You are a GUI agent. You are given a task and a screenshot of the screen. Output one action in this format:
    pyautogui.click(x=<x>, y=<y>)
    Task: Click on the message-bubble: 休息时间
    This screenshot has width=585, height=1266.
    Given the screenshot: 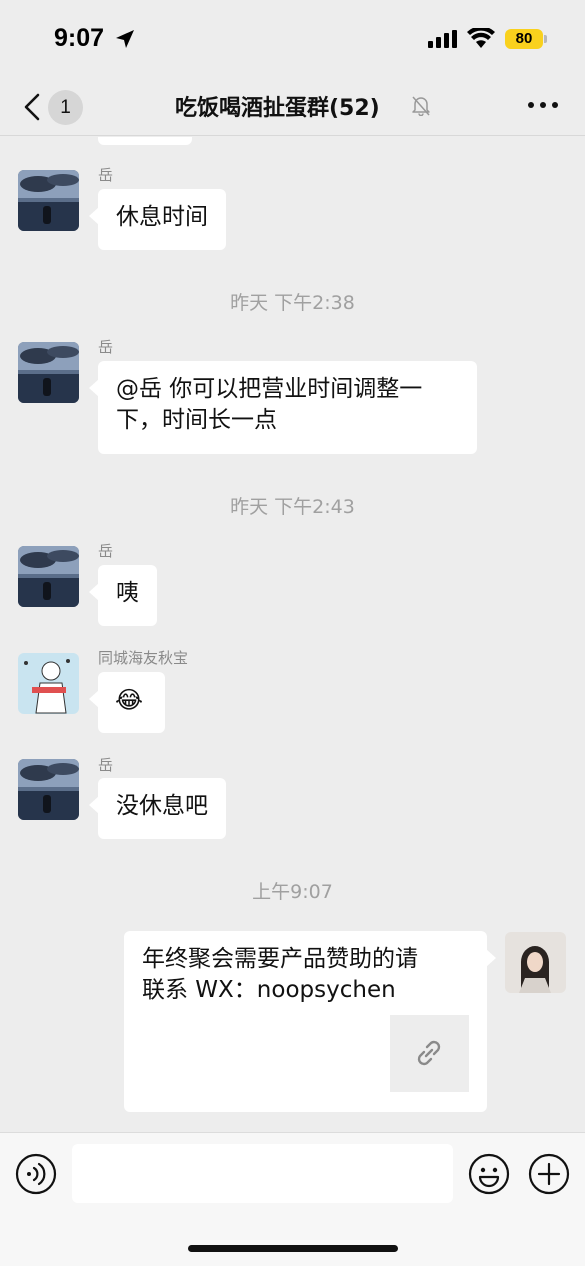 What is the action you would take?
    pyautogui.click(x=157, y=219)
    